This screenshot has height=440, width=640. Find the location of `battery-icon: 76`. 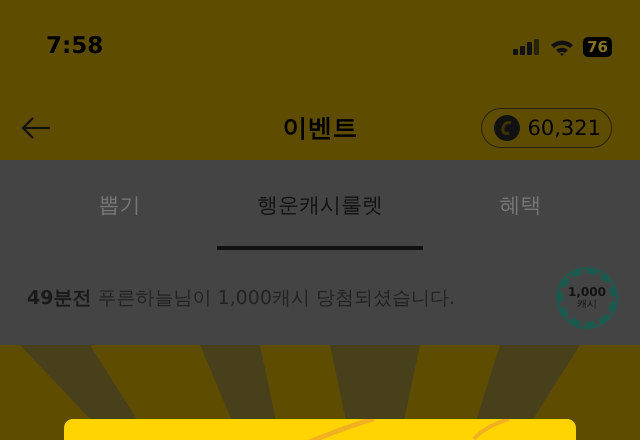

battery-icon: 76 is located at coordinates (597, 47).